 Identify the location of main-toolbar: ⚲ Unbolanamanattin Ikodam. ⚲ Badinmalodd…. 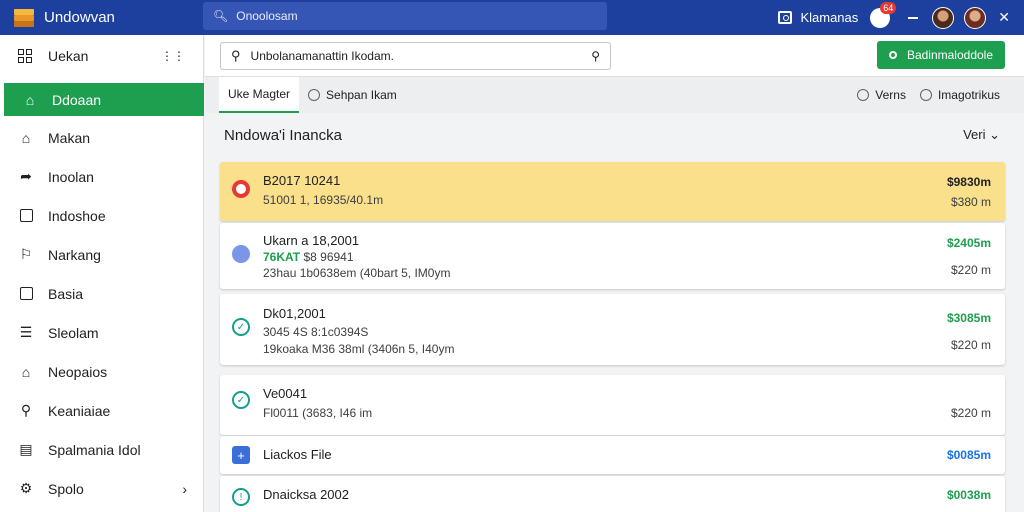
(614, 56).